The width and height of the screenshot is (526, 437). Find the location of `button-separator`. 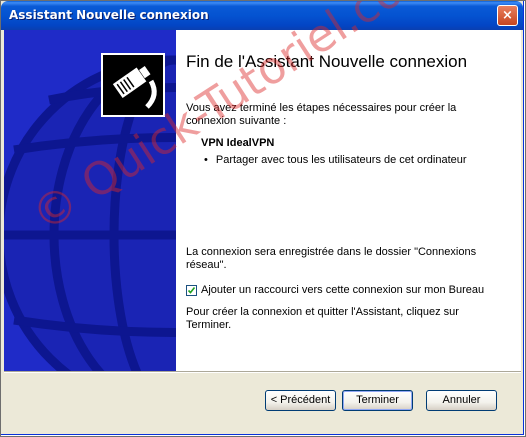

button-separator is located at coordinates (262, 372).